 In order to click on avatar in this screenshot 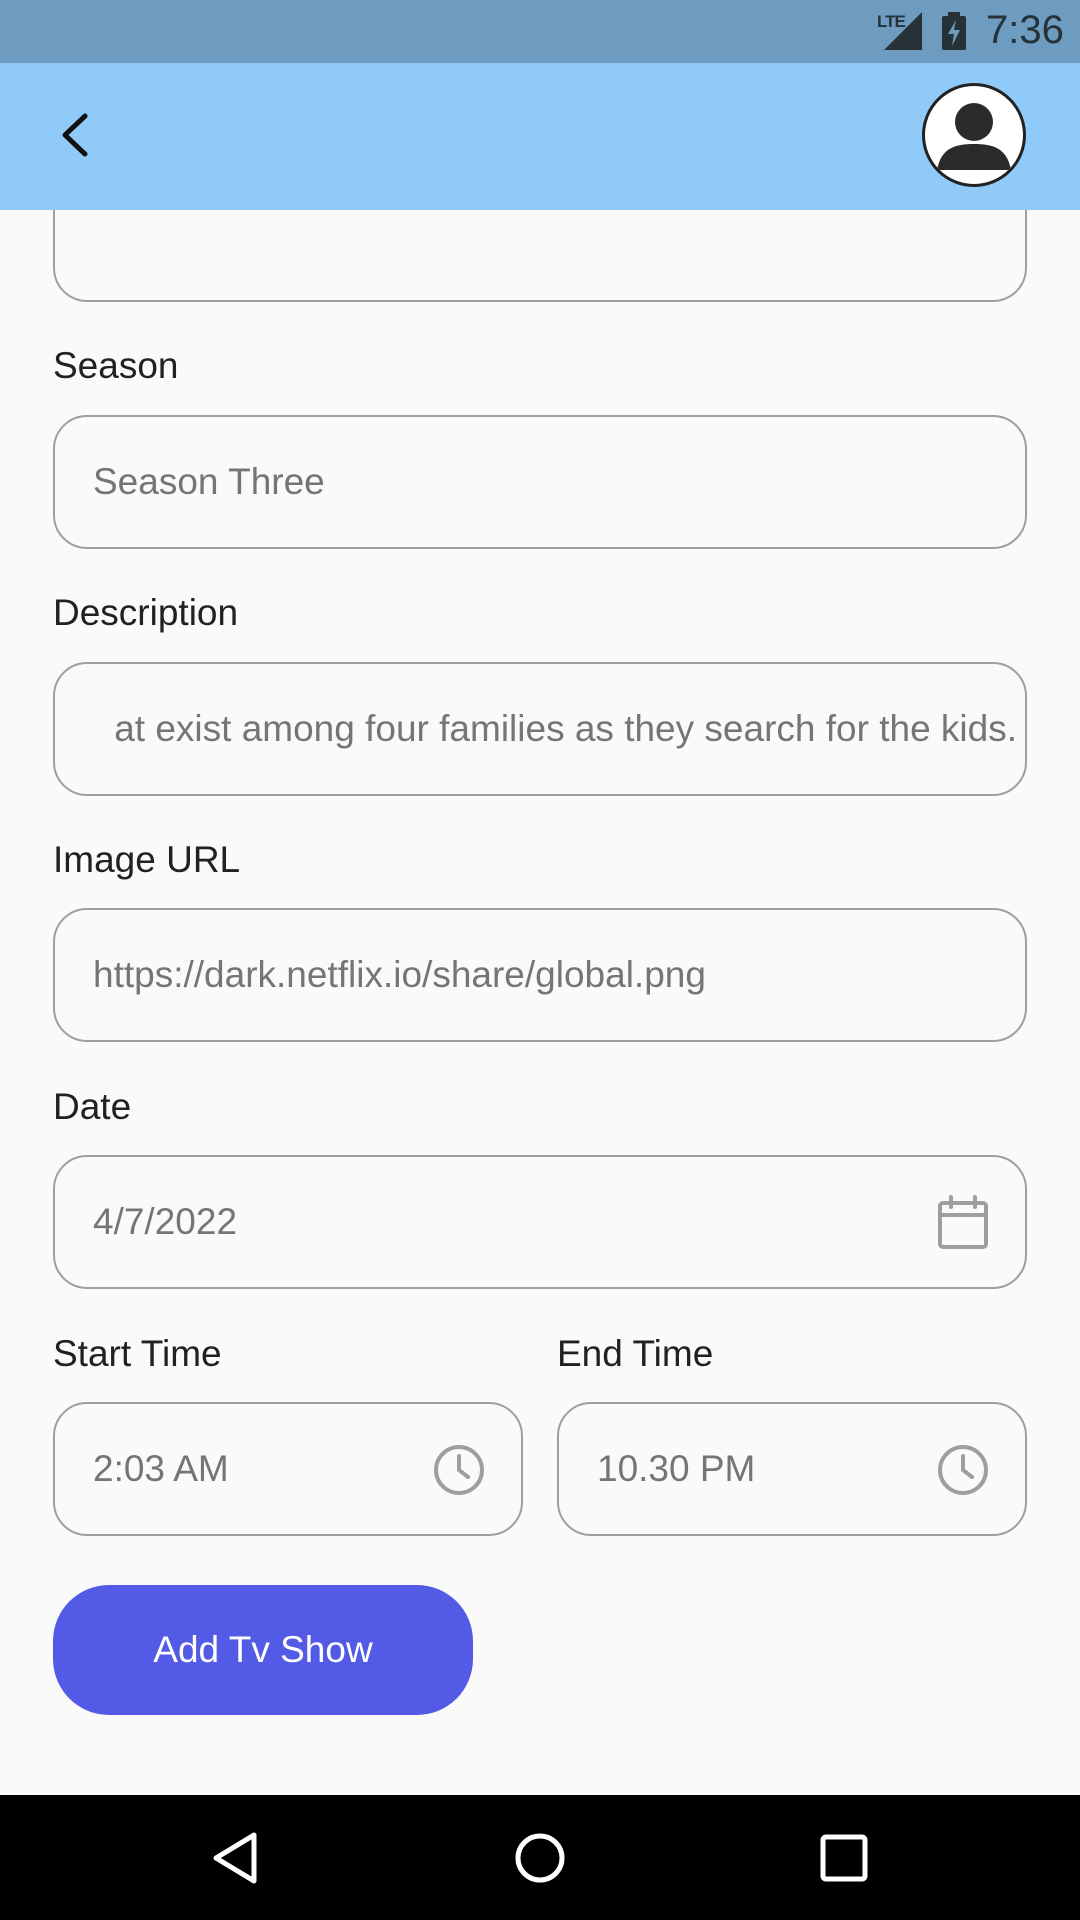, I will do `click(974, 135)`.